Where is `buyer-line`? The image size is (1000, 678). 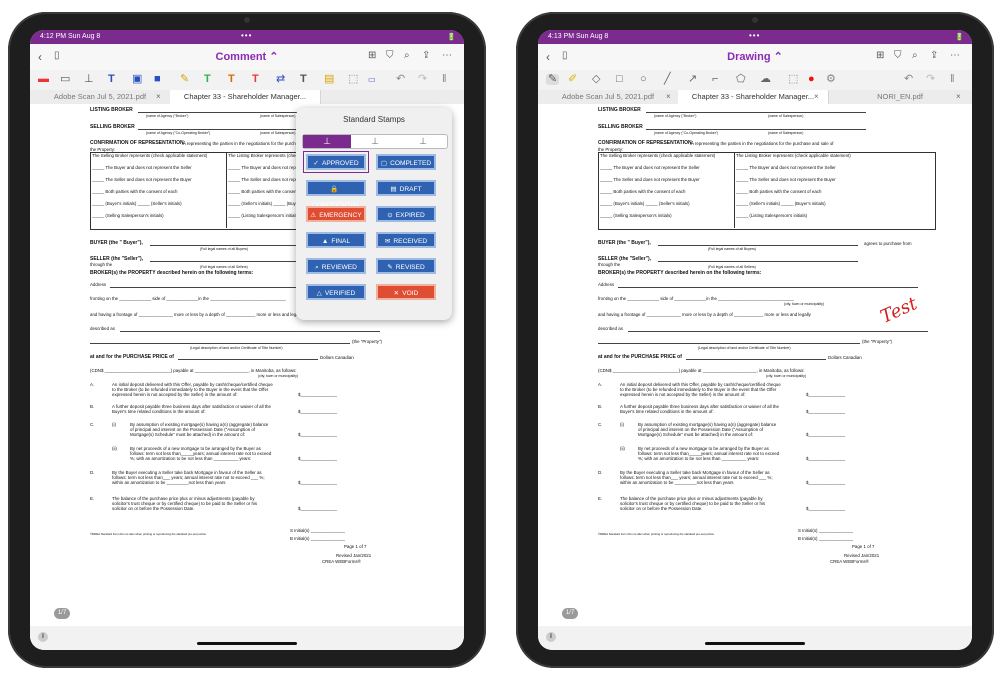 buyer-line is located at coordinates (230, 245).